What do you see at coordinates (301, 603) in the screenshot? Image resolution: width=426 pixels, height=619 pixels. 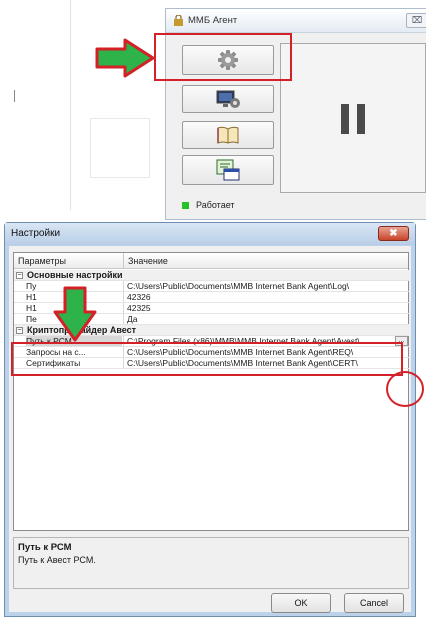 I see `ok-button: OK` at bounding box center [301, 603].